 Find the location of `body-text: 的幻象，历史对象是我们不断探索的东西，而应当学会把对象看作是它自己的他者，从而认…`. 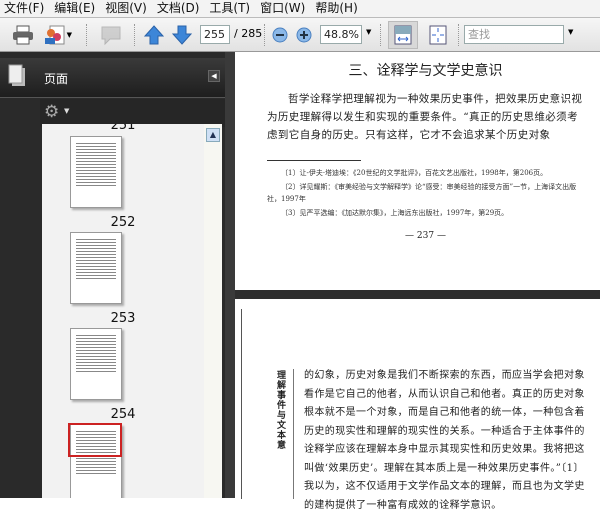

body-text: 的幻象，历史对象是我们不断探索的东西，而应当学会把对象看作是它自己的他者，从而认… is located at coordinates (444, 440).